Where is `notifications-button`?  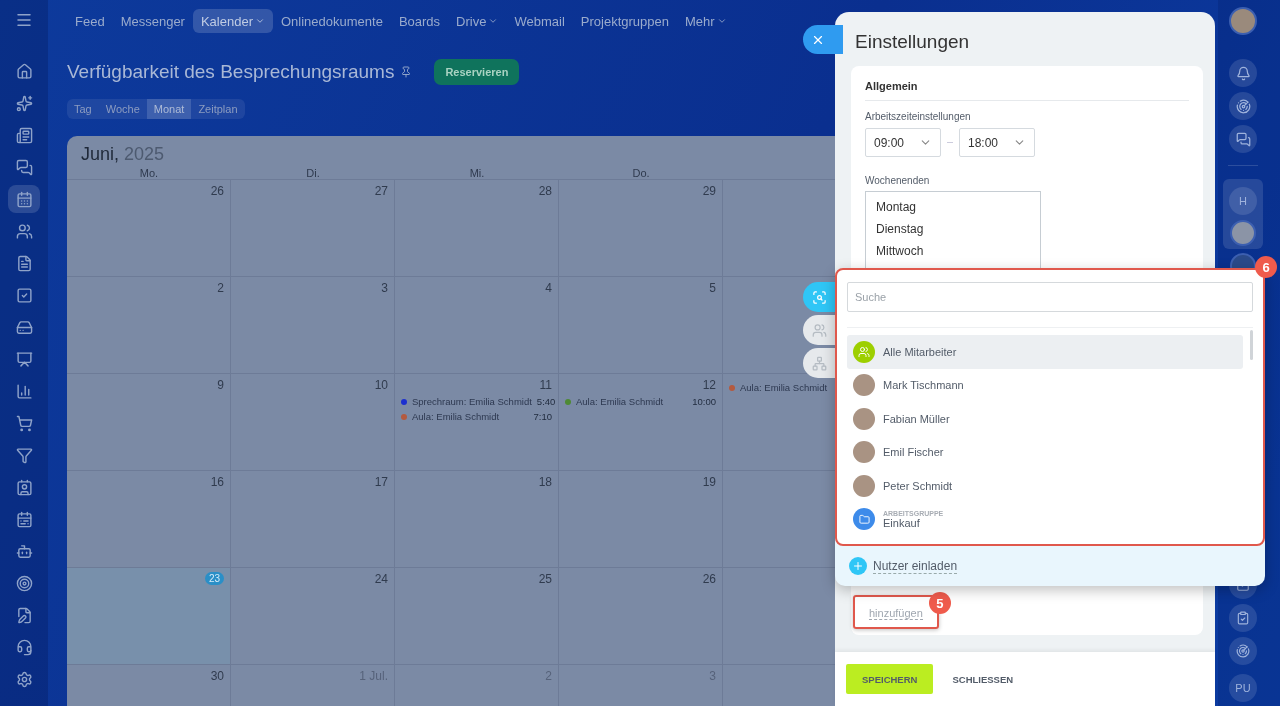
notifications-button is located at coordinates (1243, 73).